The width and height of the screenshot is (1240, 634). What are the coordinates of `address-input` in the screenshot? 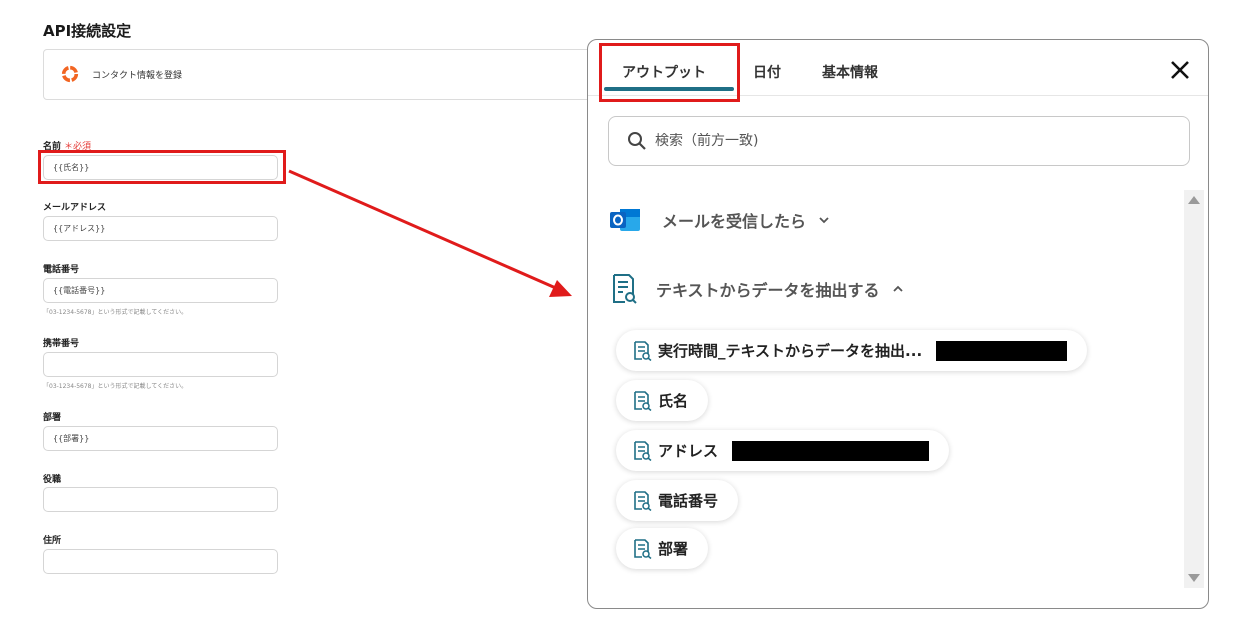 It's located at (160, 561).